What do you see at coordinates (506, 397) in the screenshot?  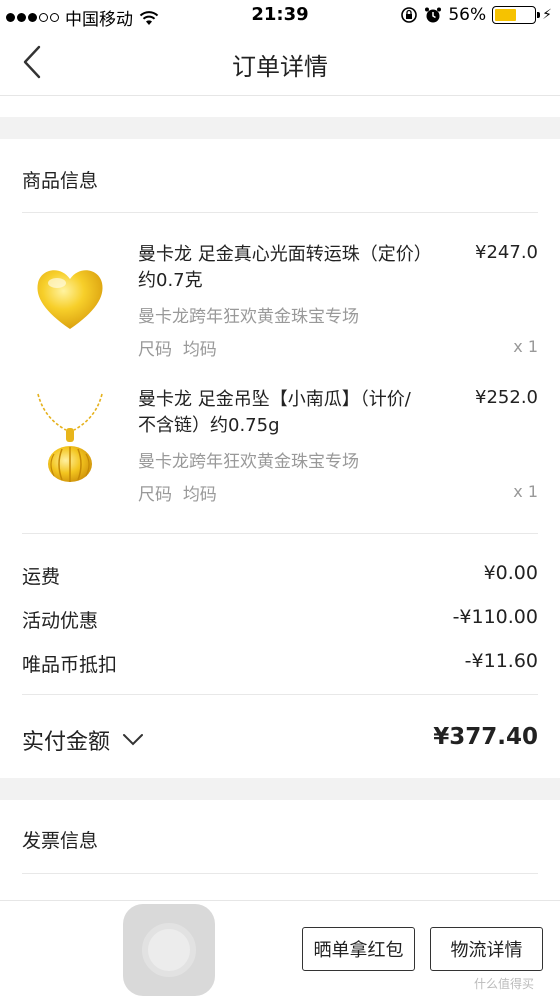 I see `product-price: ¥252.0` at bounding box center [506, 397].